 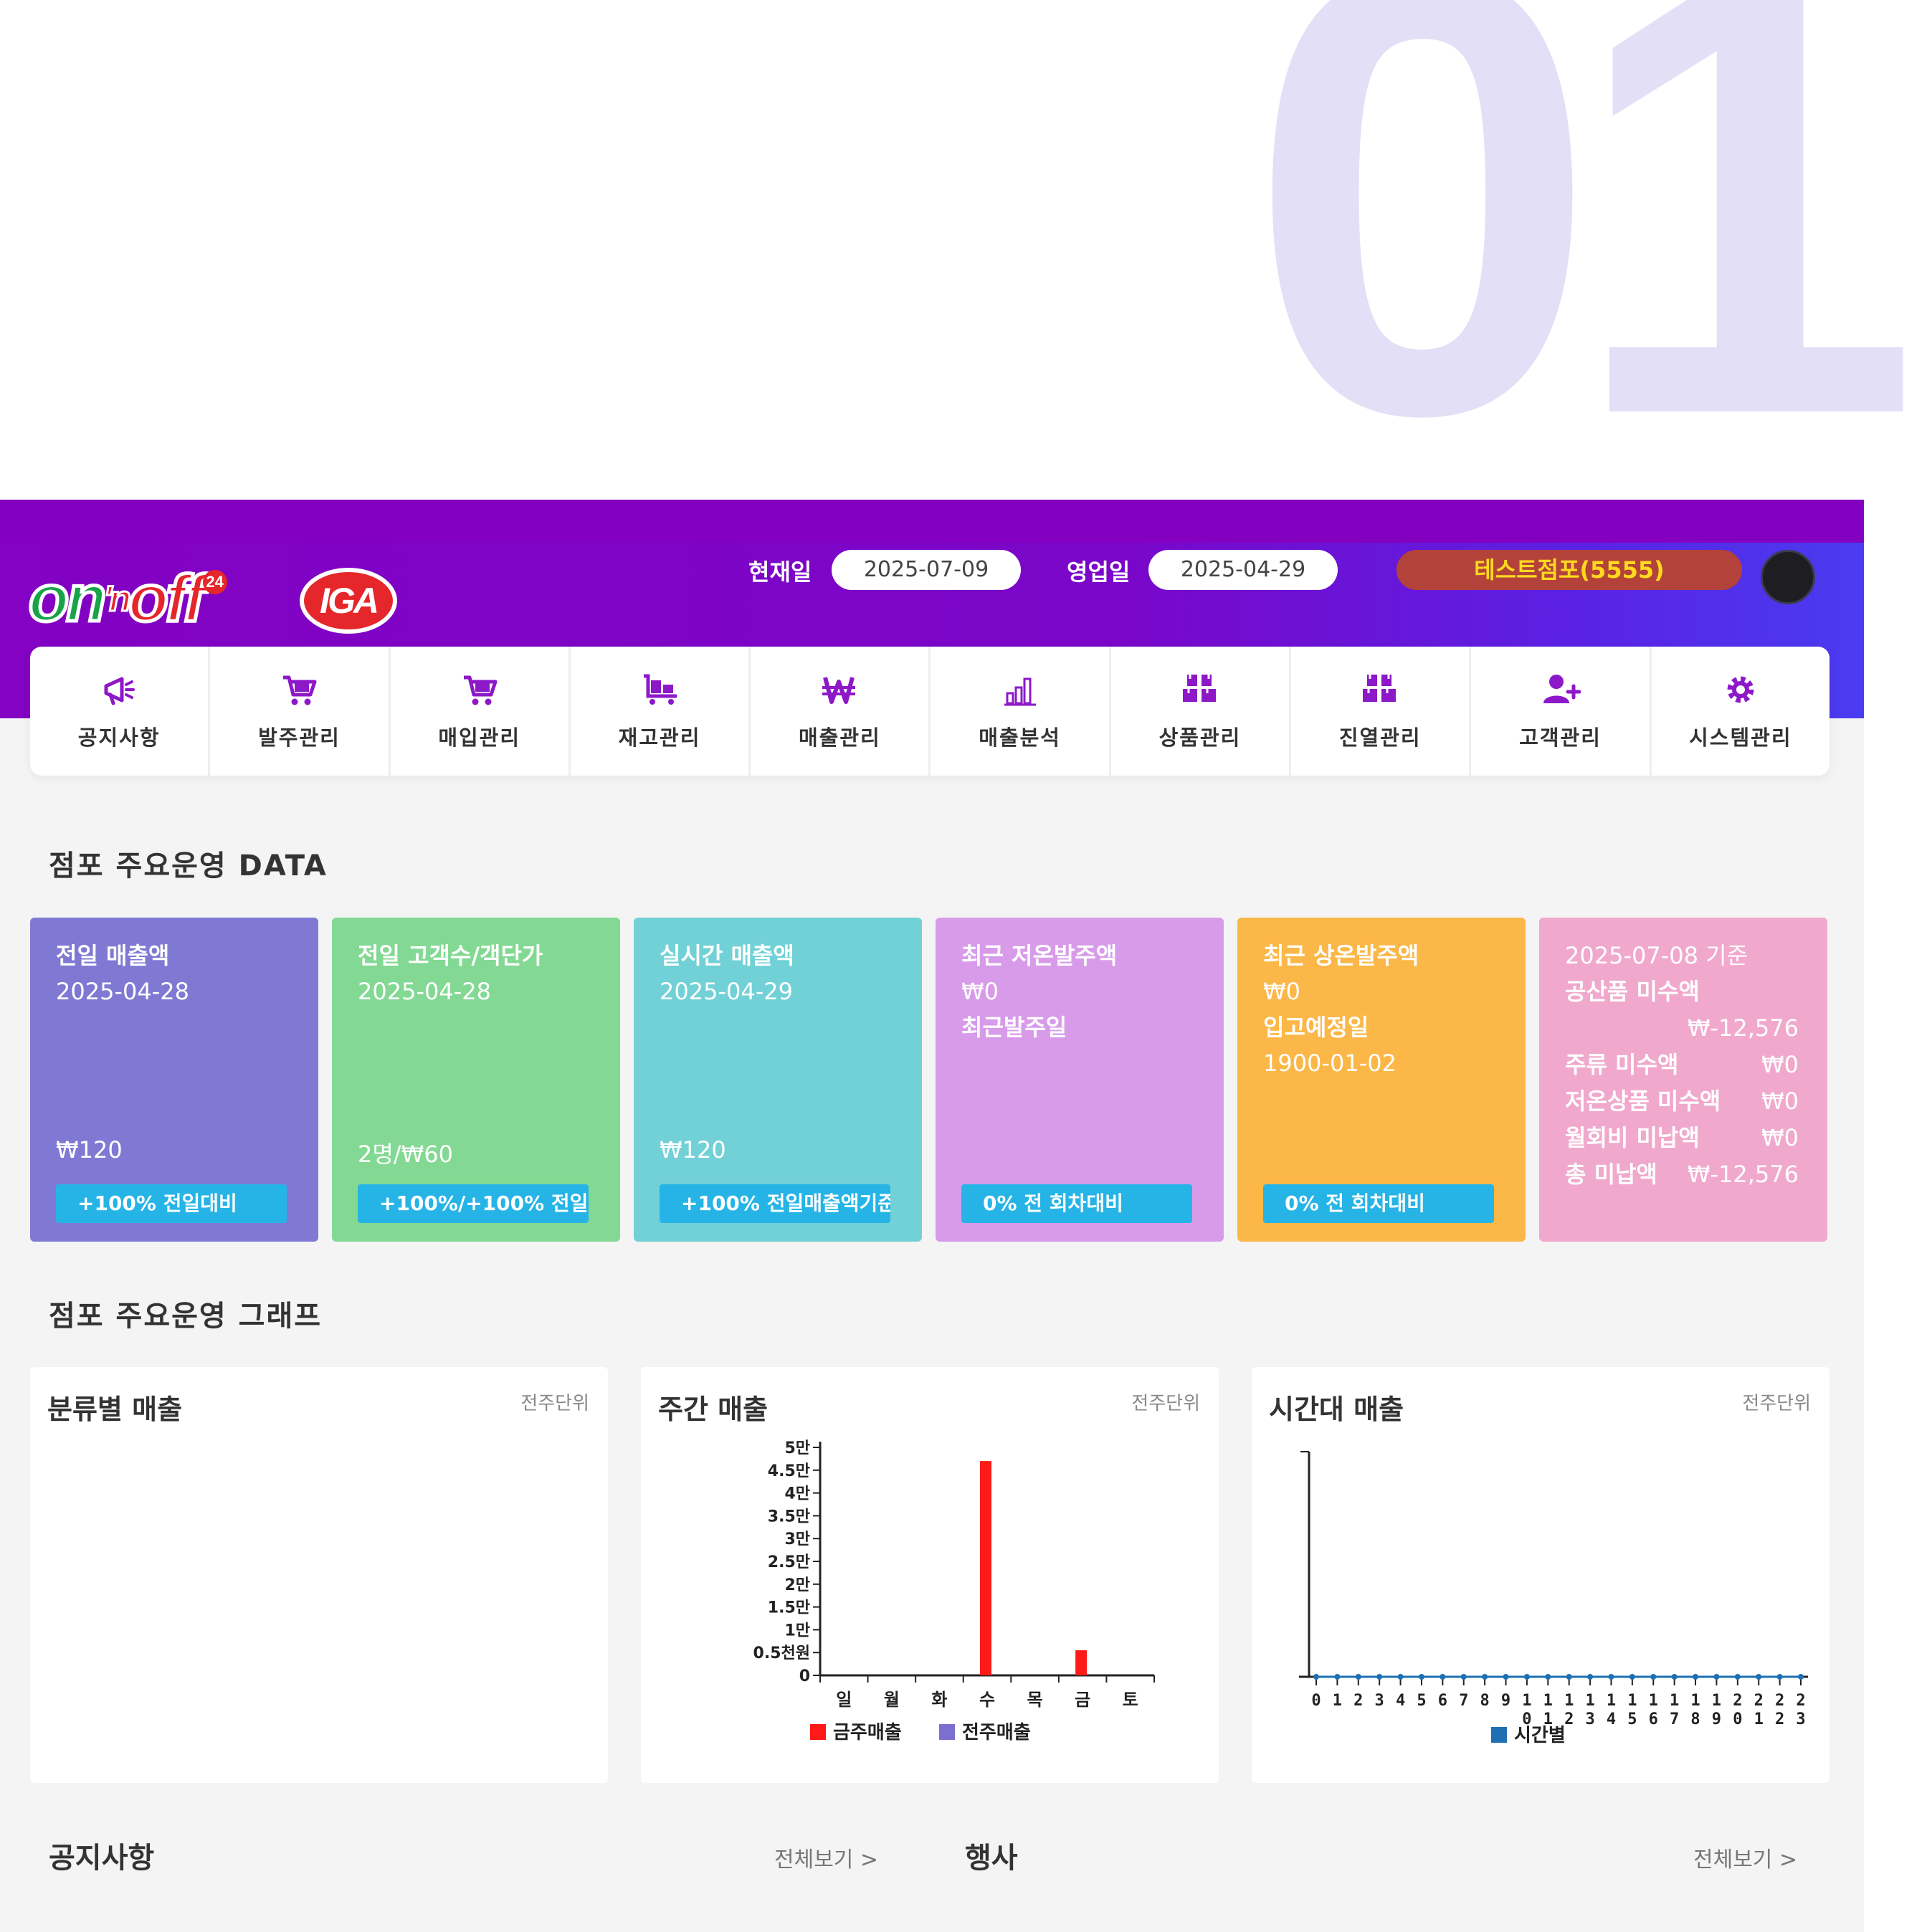 What do you see at coordinates (1716, 1710) in the screenshot?
I see `x-tick-label: 19` at bounding box center [1716, 1710].